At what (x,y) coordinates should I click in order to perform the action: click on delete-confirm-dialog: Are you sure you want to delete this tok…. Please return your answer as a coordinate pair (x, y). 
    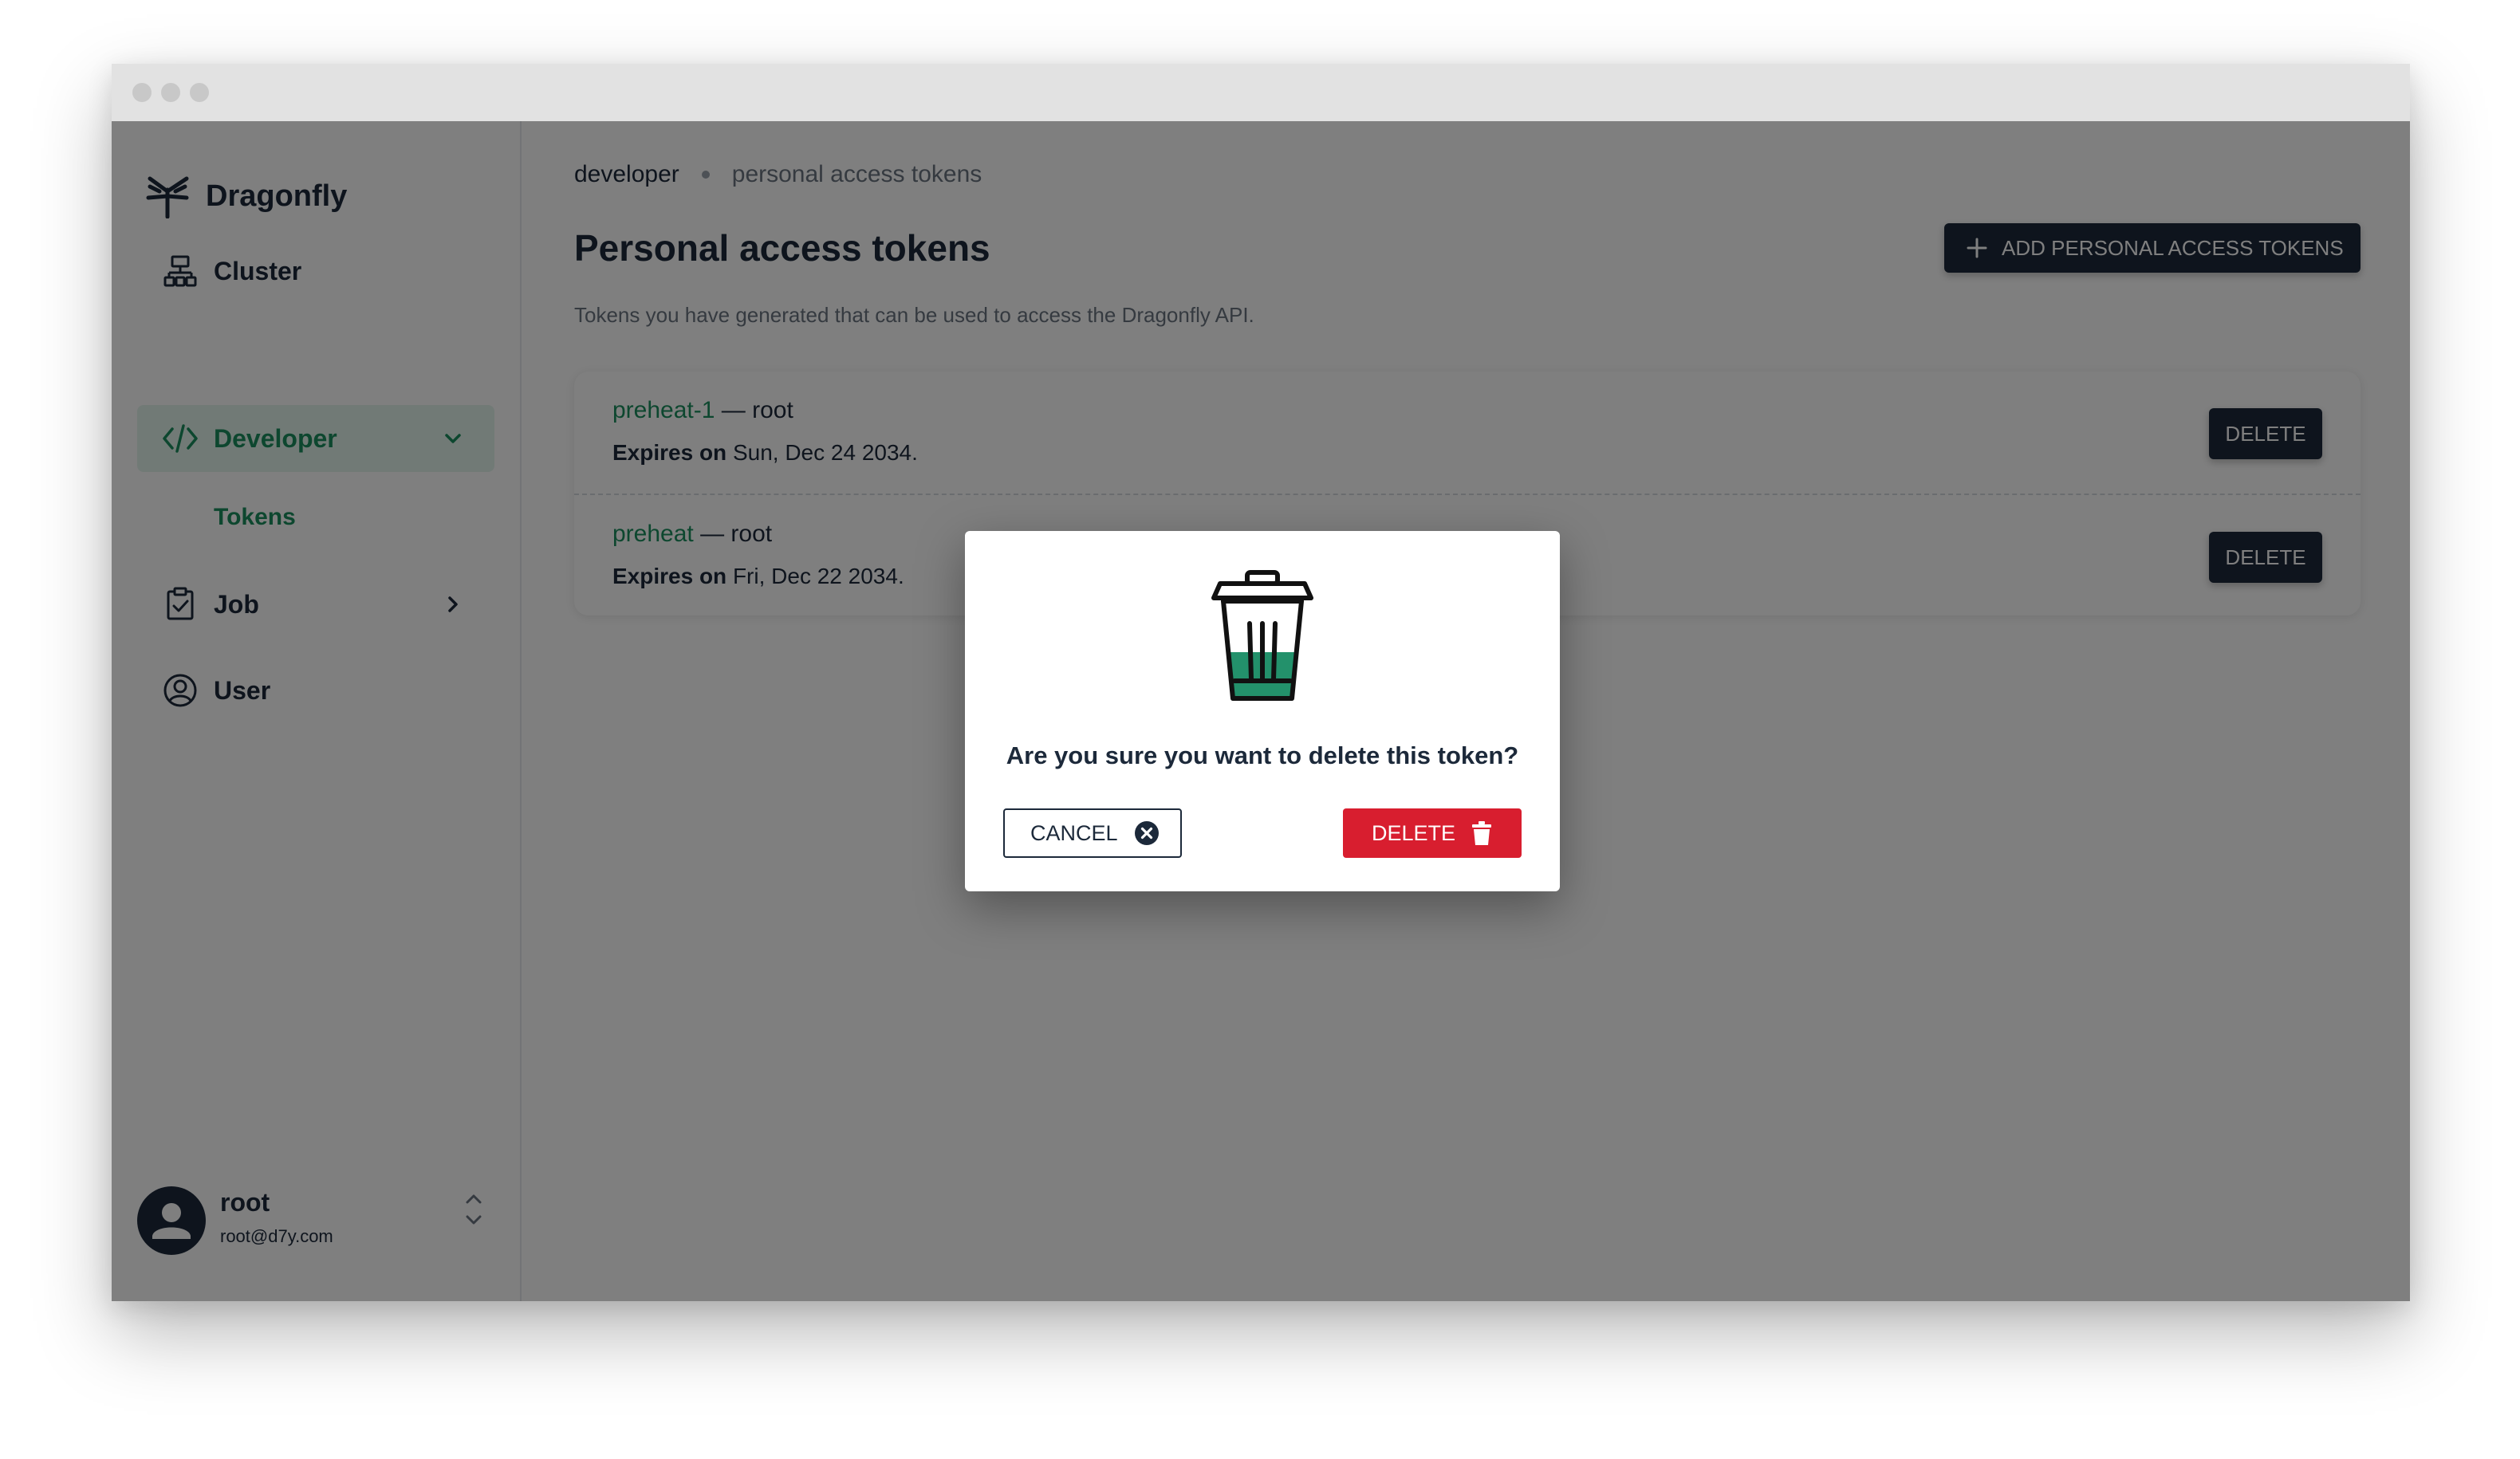
    Looking at the image, I should click on (1263, 711).